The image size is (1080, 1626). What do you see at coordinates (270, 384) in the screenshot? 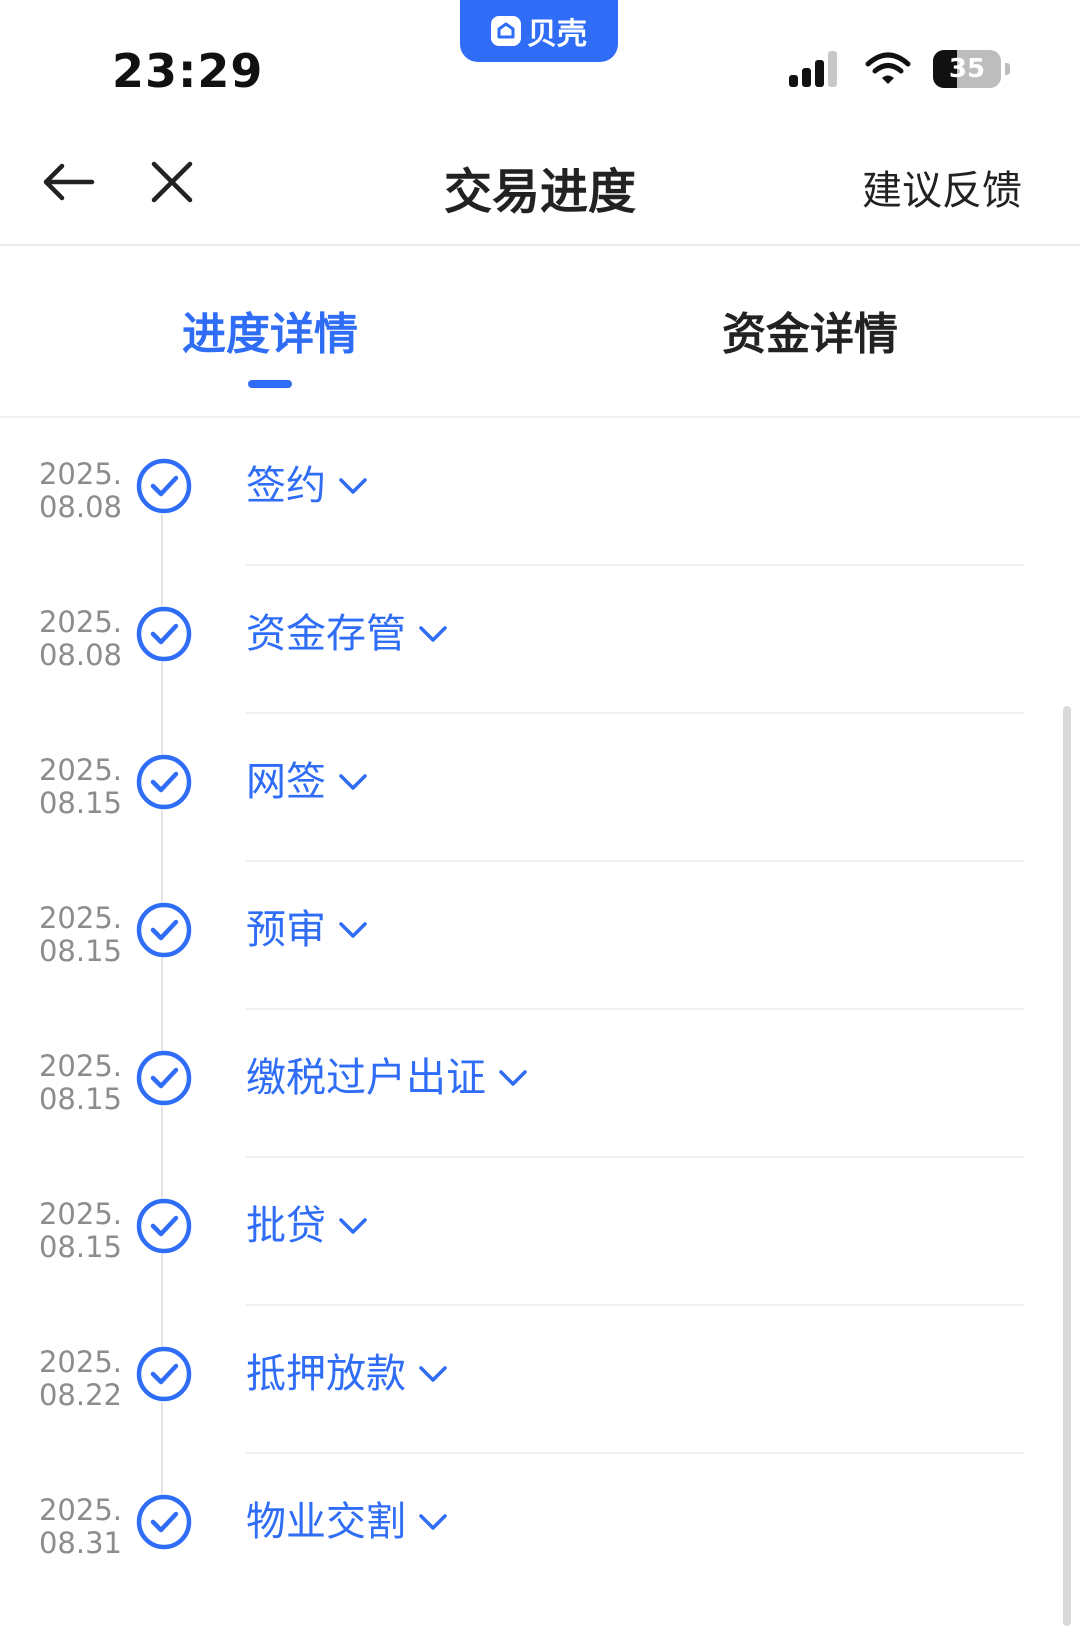
I see `active-tab-indicator` at bounding box center [270, 384].